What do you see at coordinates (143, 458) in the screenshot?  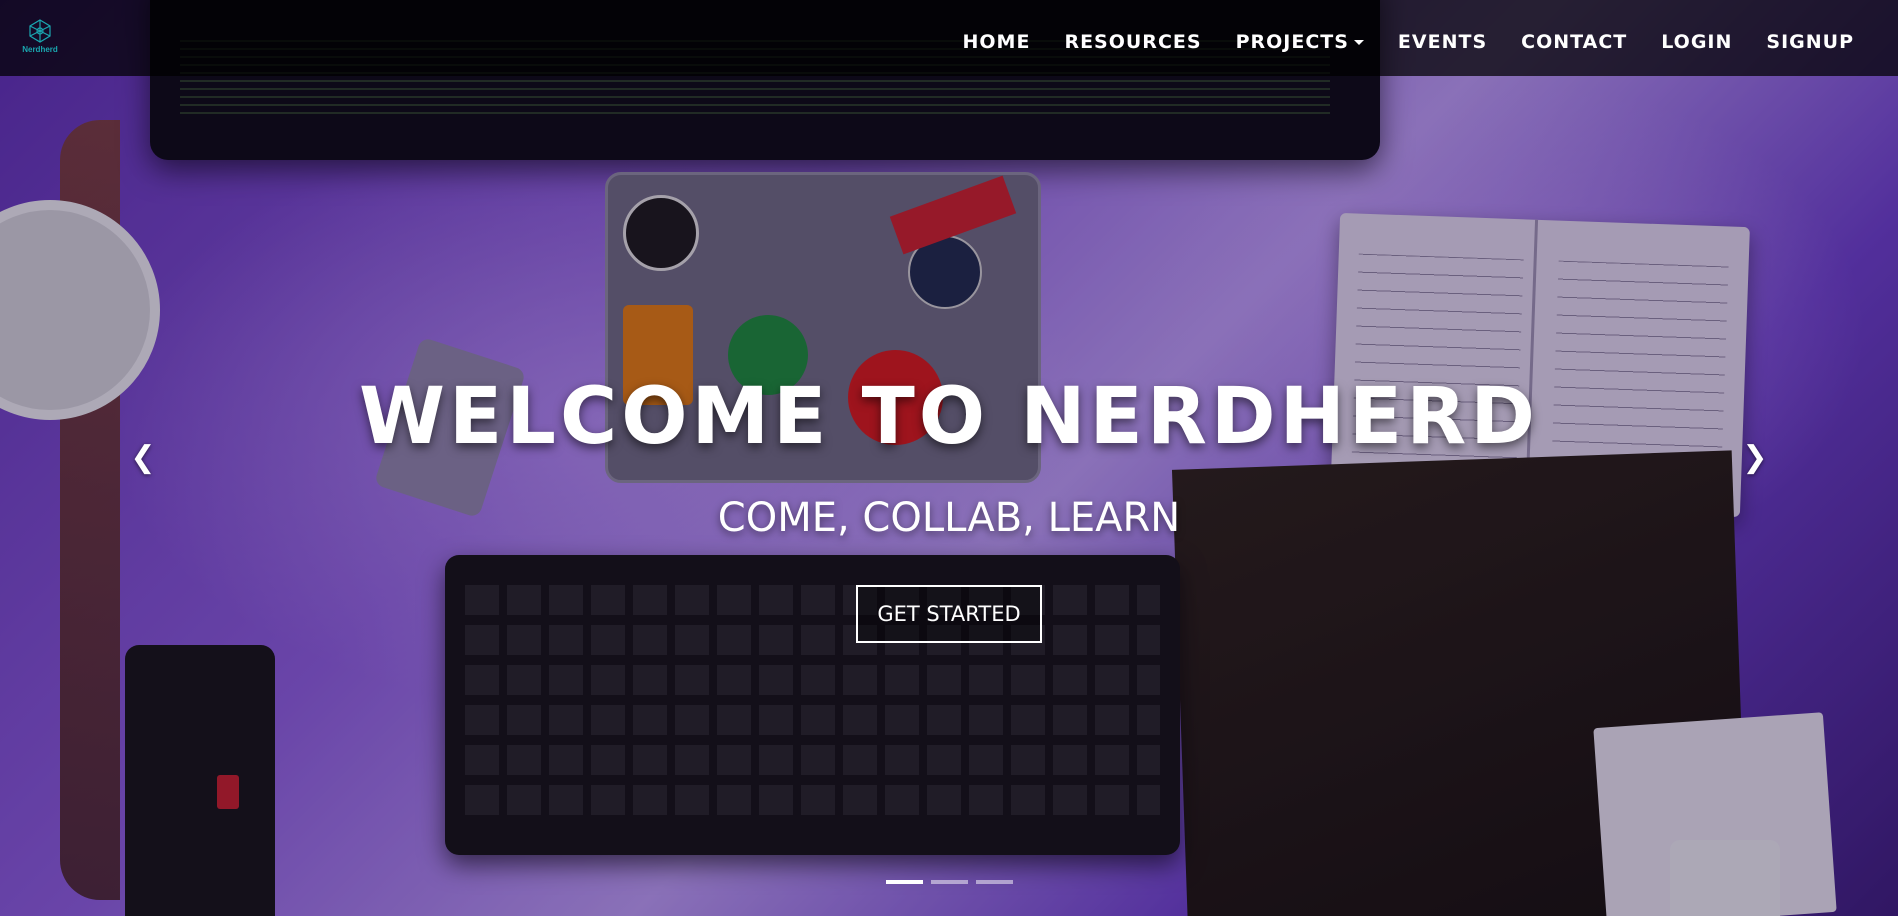 I see `chevron-left-icon: ❮` at bounding box center [143, 458].